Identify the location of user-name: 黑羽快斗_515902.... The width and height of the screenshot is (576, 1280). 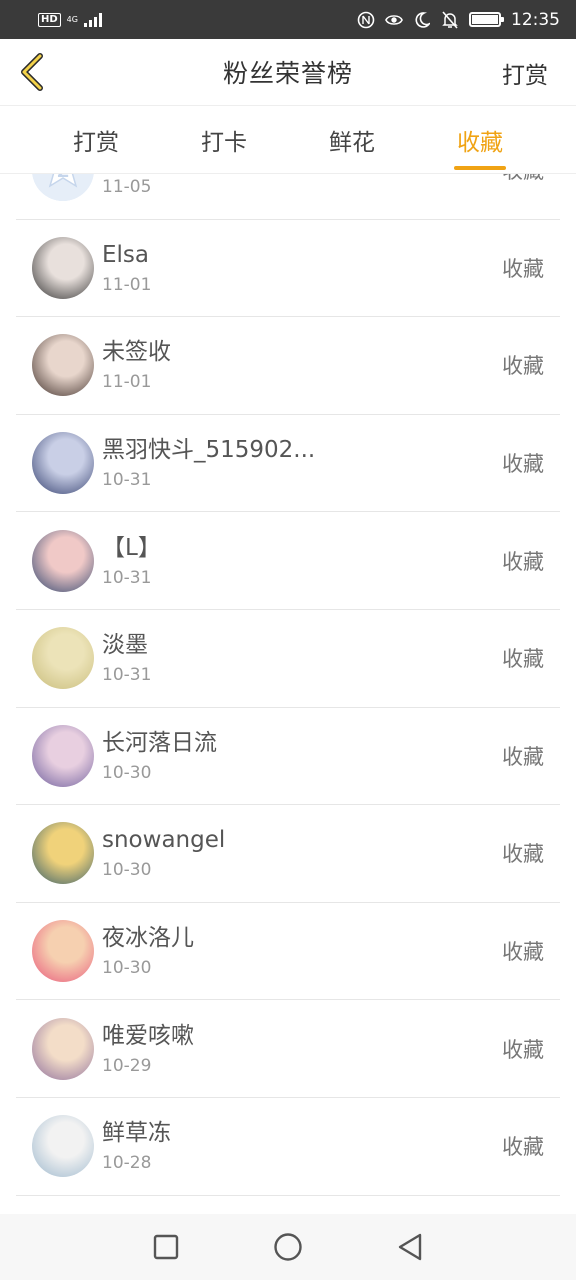
(209, 450).